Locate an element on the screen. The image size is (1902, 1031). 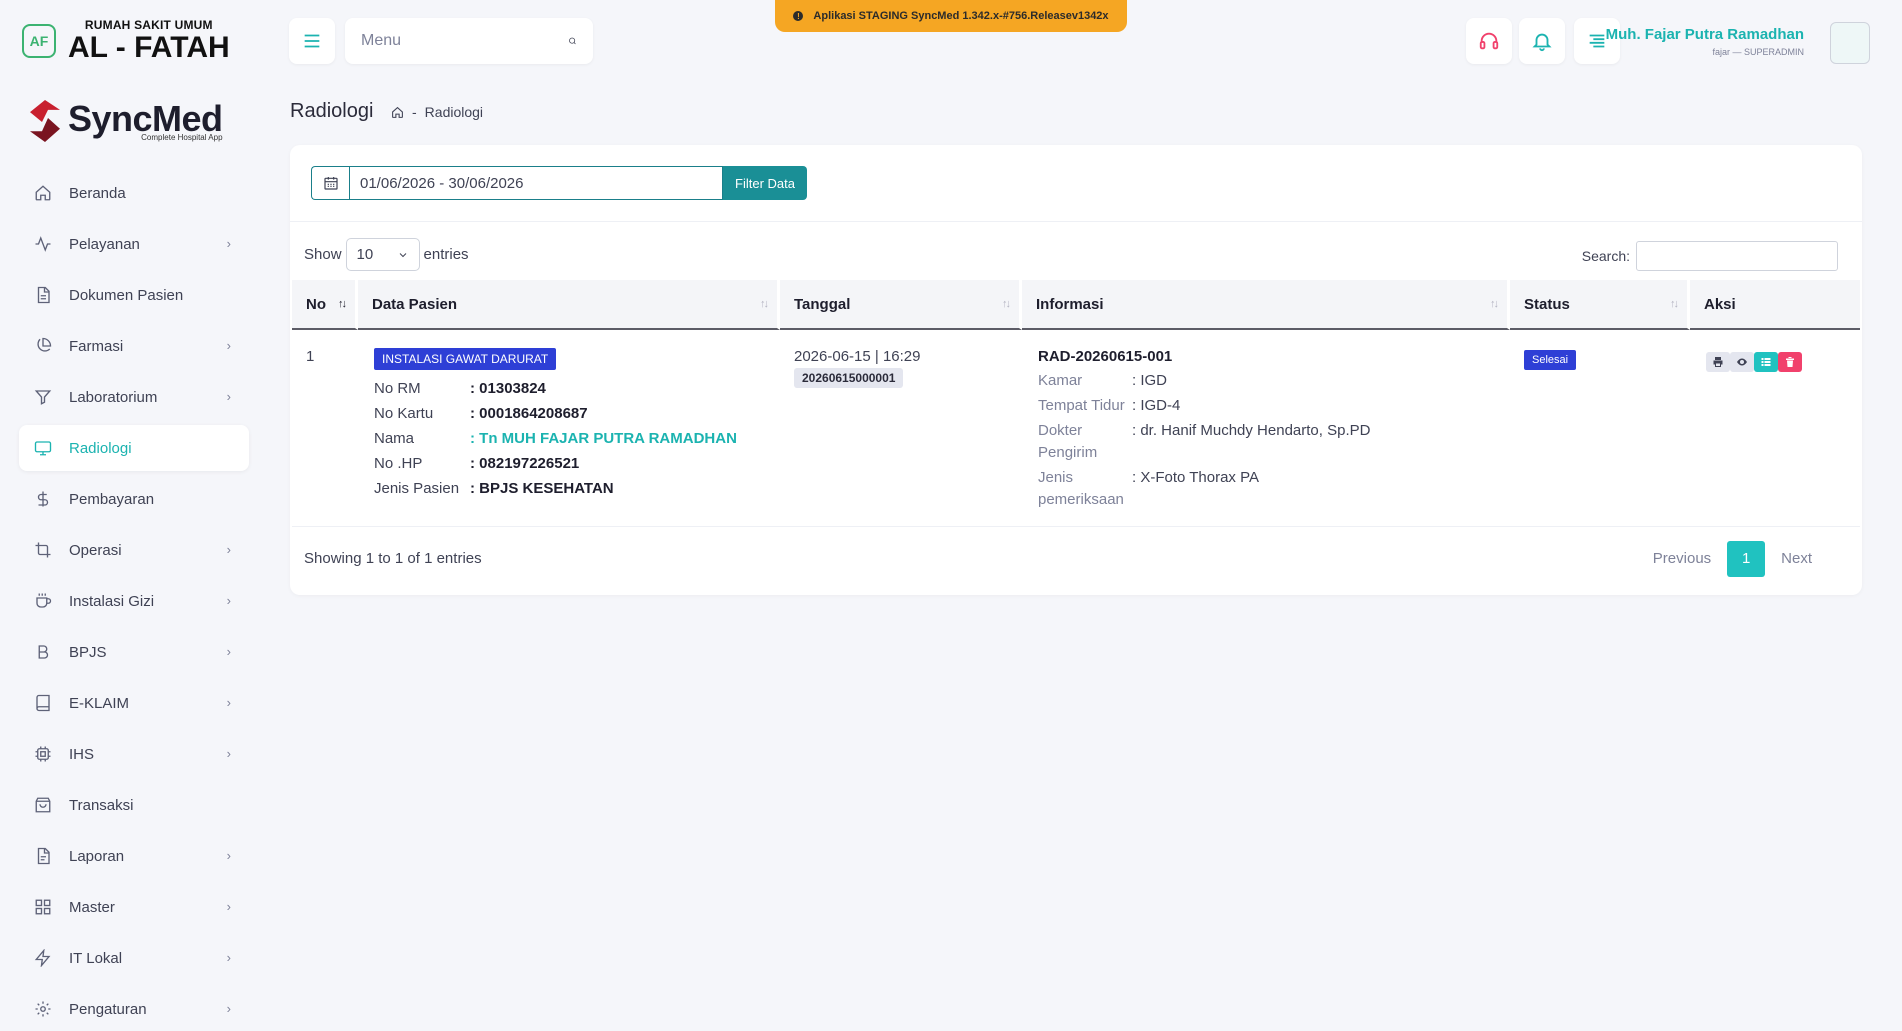
page-length-select: 10 is located at coordinates (382, 254).